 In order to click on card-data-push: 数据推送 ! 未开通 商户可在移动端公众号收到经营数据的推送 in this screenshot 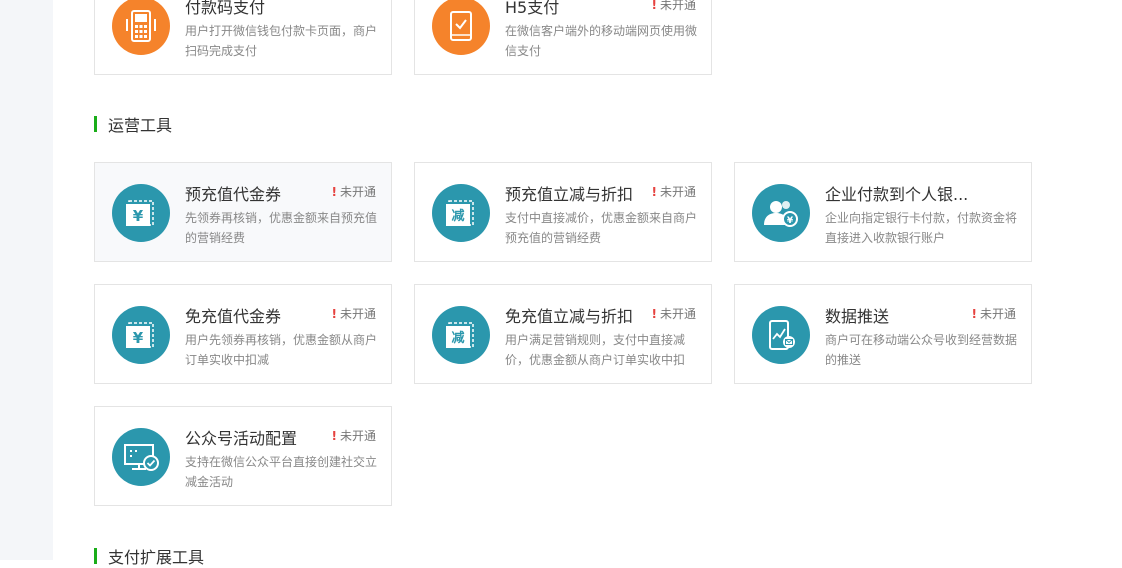, I will do `click(883, 334)`.